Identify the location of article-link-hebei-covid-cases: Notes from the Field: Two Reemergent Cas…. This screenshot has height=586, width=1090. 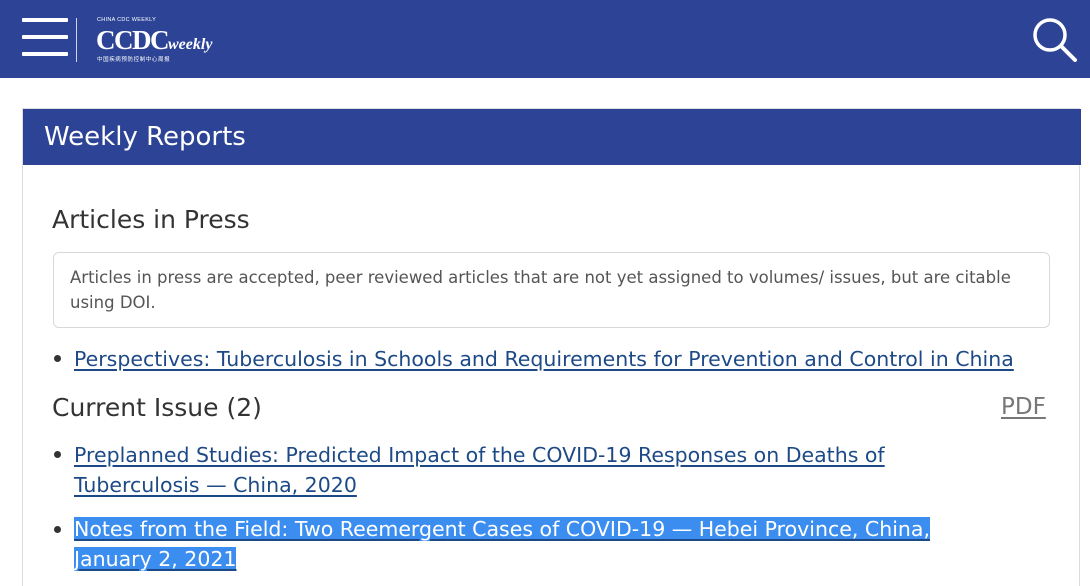
(534, 544).